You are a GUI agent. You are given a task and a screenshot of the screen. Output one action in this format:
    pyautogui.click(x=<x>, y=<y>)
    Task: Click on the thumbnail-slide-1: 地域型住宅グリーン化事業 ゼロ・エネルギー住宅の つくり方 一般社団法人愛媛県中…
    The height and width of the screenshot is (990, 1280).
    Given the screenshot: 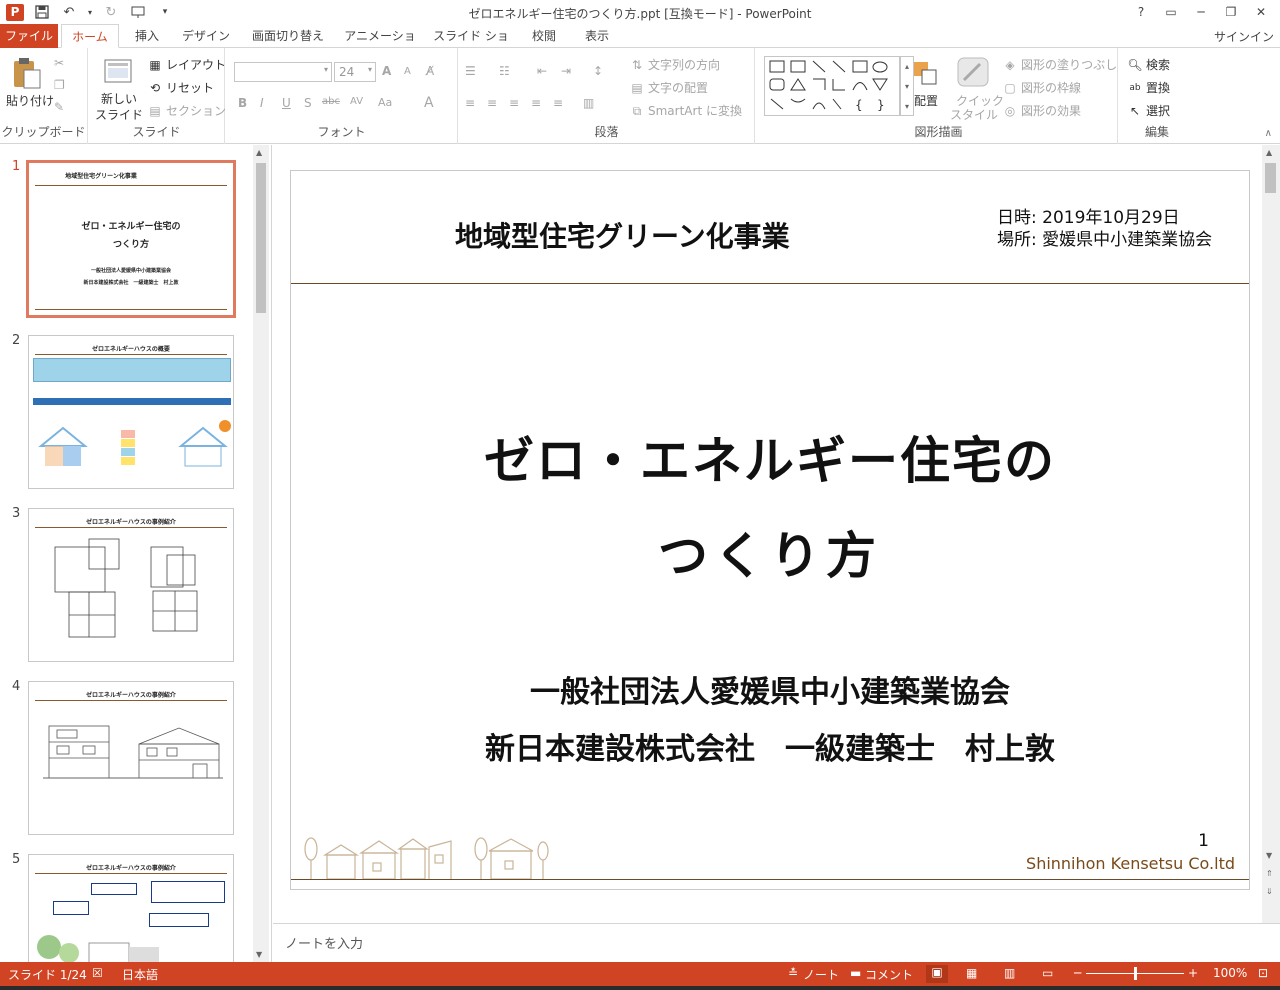 What is the action you would take?
    pyautogui.click(x=131, y=239)
    